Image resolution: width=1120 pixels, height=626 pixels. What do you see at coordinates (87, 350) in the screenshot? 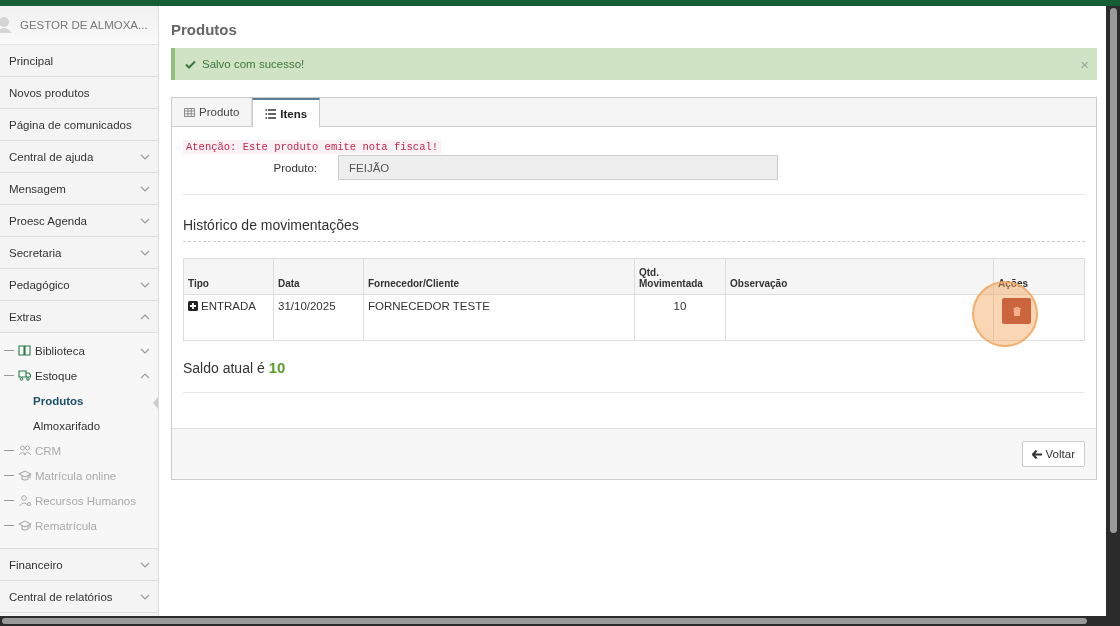
I see `submenu-item: Biblioteca` at bounding box center [87, 350].